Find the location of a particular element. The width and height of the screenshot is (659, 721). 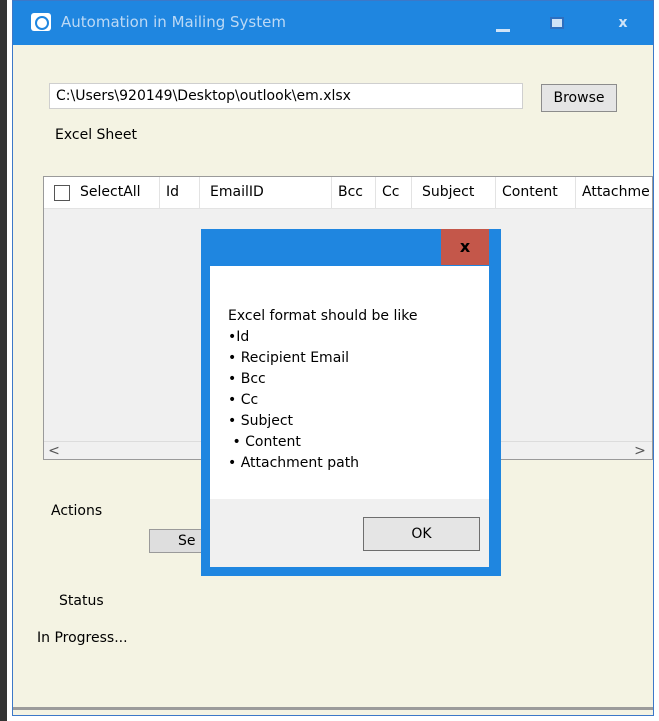

column-header-content: Content is located at coordinates (536, 193).